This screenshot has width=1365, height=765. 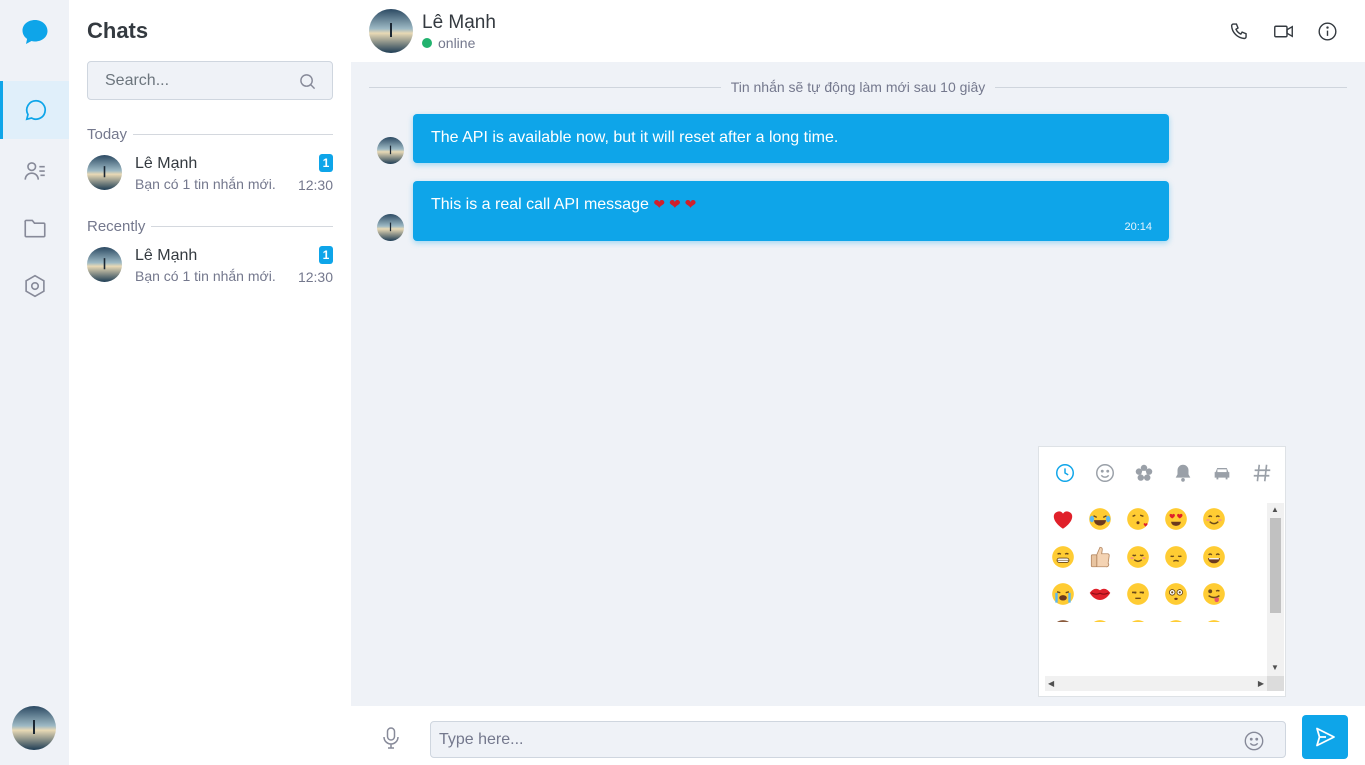 I want to click on video-call-icon, so click(x=1283, y=31).